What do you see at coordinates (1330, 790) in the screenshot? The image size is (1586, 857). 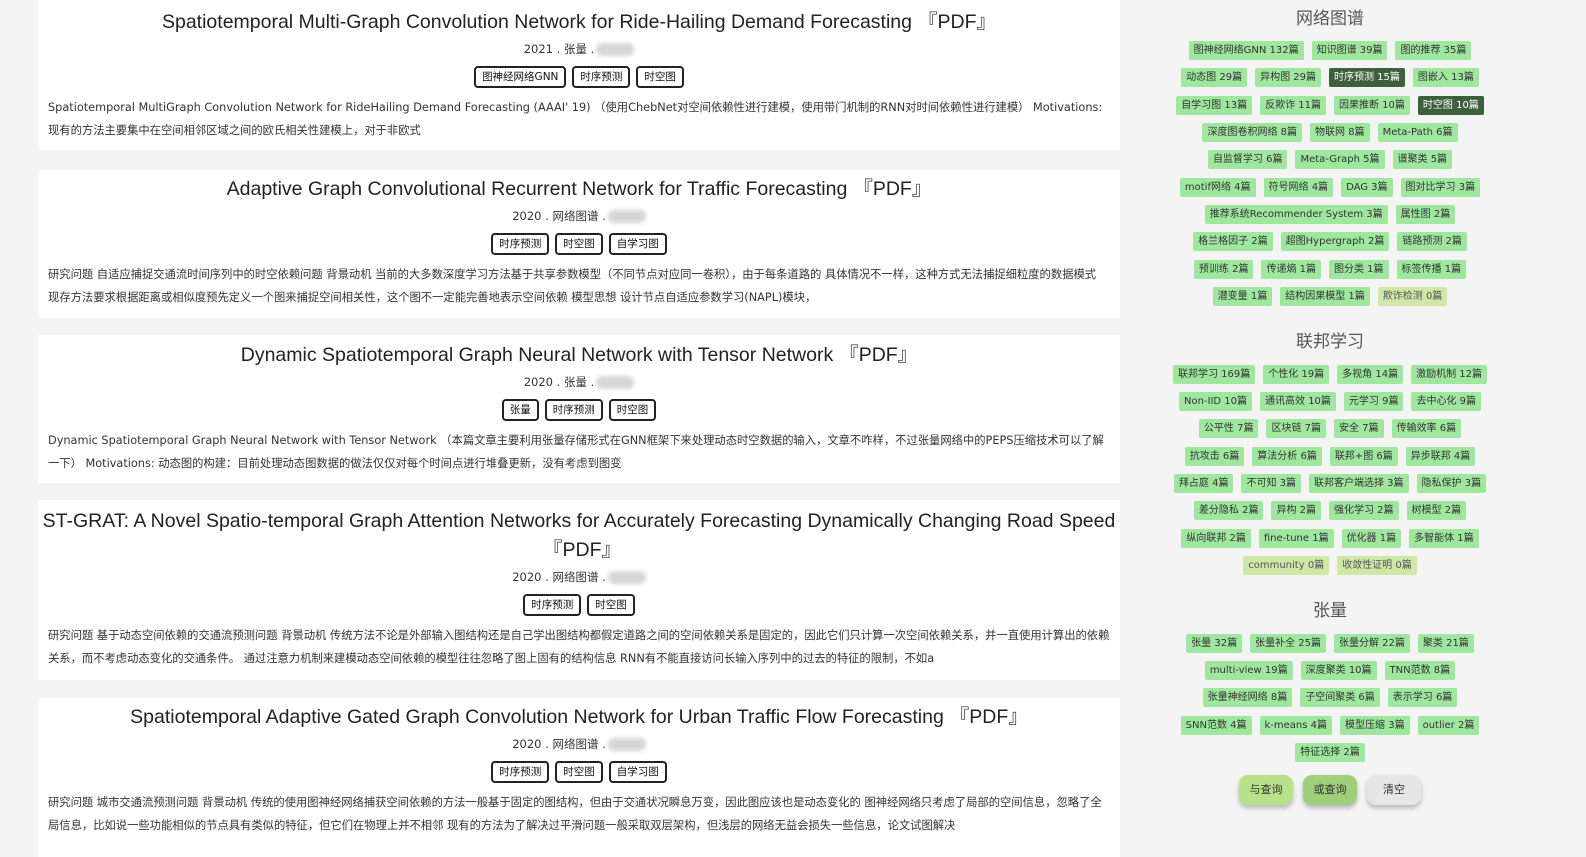 I see `or-query-button: 或查询` at bounding box center [1330, 790].